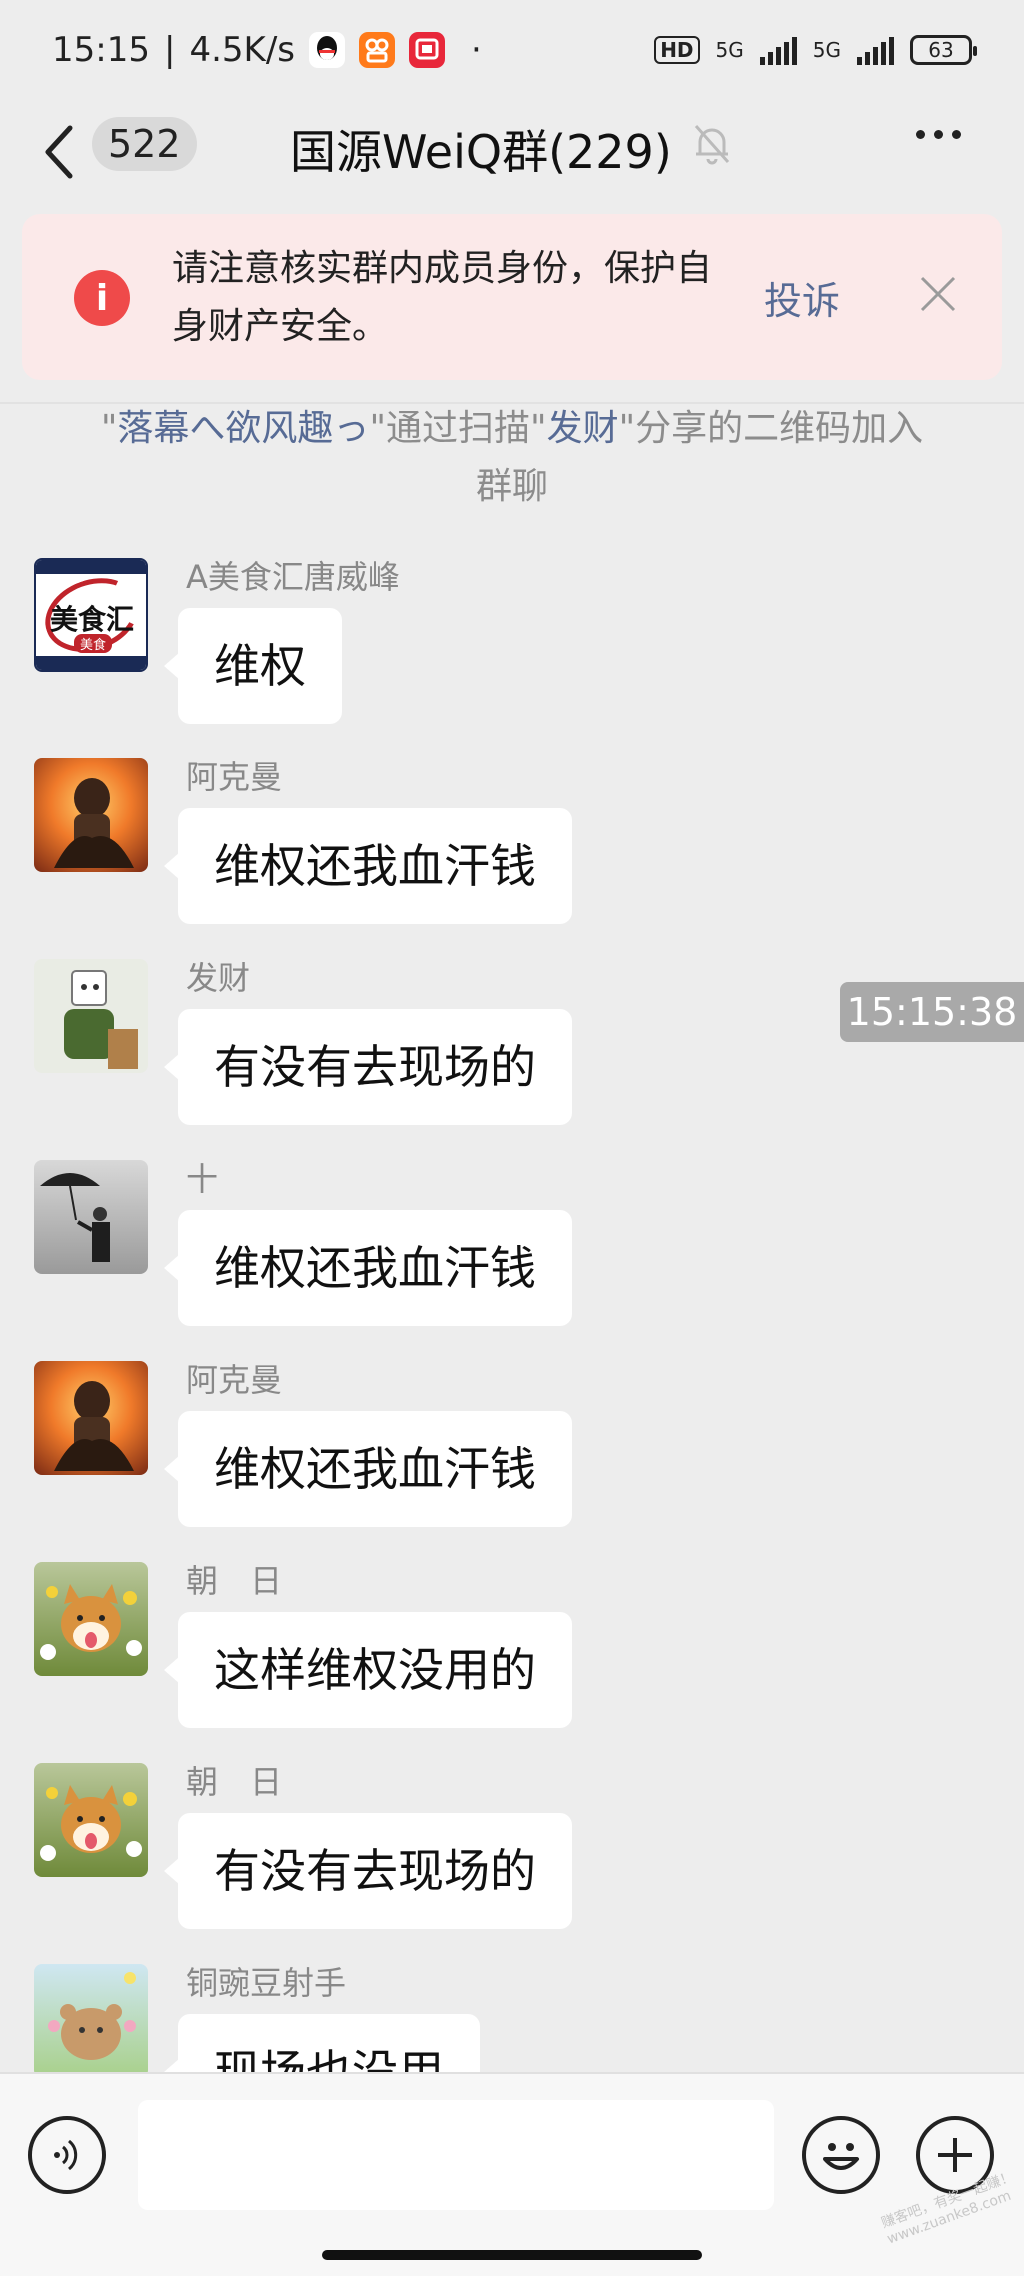 The image size is (1024, 2276). I want to click on back-arrow-icon, so click(60, 152).